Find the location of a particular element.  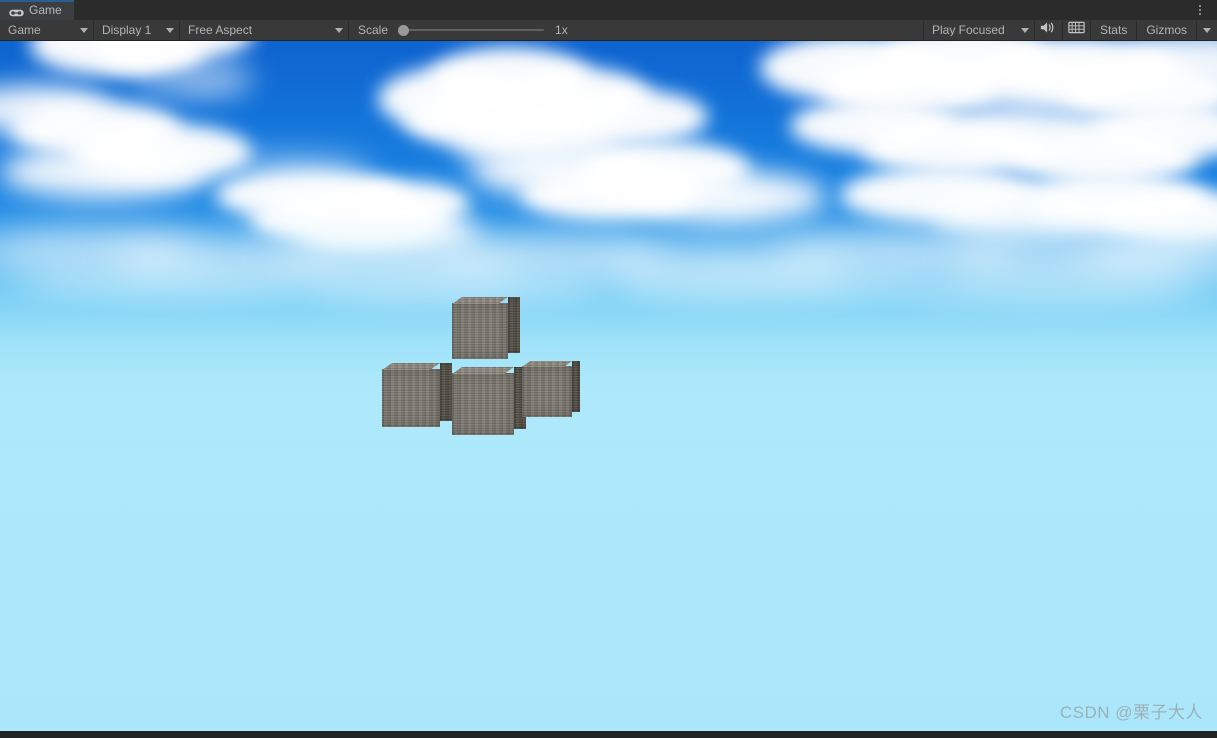

tab-game: Game is located at coordinates (37, 10).